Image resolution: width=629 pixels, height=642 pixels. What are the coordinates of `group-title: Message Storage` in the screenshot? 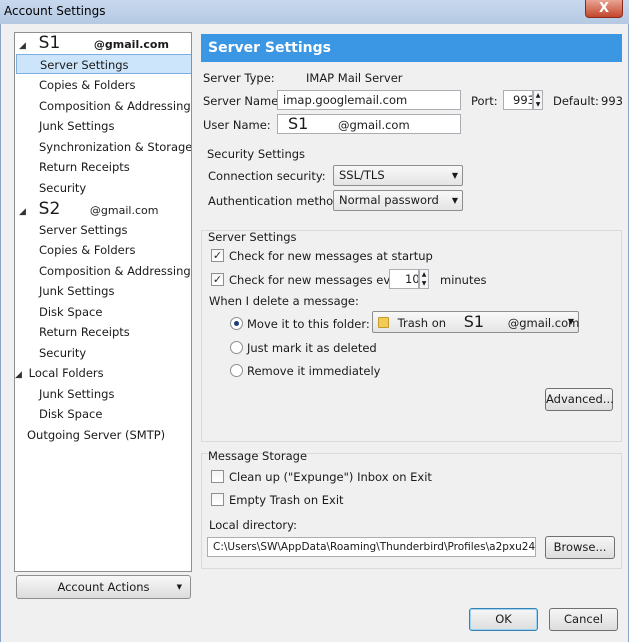 It's located at (258, 456).